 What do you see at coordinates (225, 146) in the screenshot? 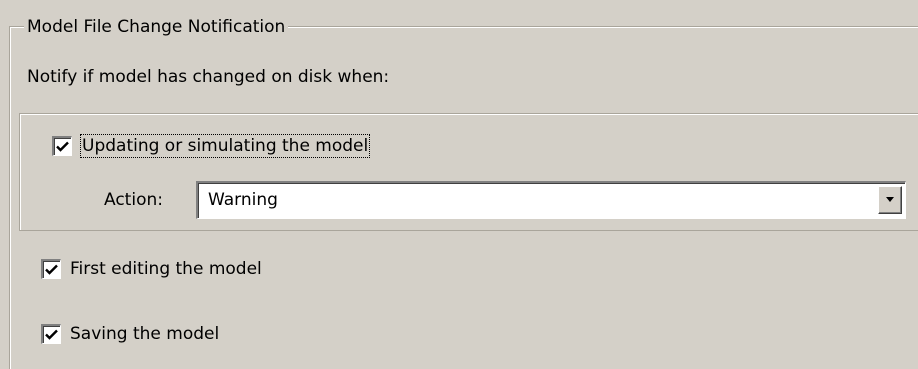
I see `updating-label: Updating or simulating the model` at bounding box center [225, 146].